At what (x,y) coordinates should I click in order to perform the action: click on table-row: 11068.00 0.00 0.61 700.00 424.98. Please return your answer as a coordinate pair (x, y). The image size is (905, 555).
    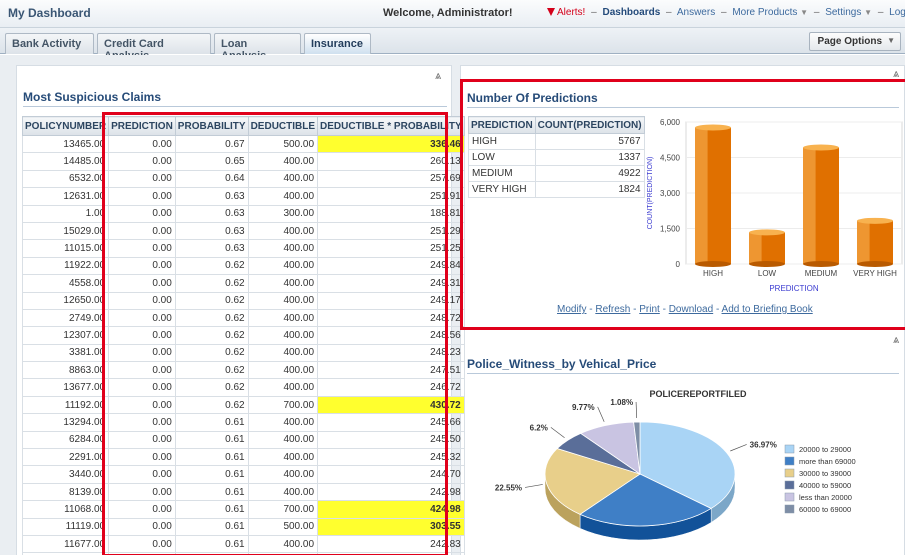
    Looking at the image, I should click on (243, 509).